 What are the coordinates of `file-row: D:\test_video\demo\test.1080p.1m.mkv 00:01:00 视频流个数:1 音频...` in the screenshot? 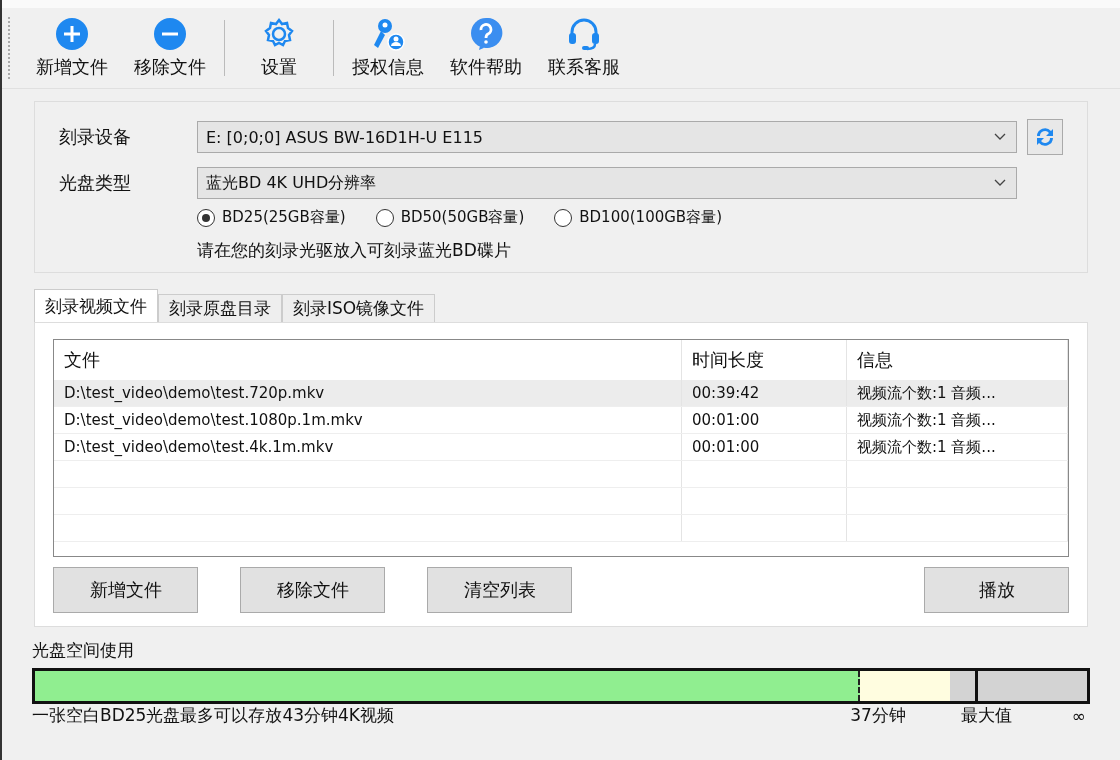 It's located at (561, 420).